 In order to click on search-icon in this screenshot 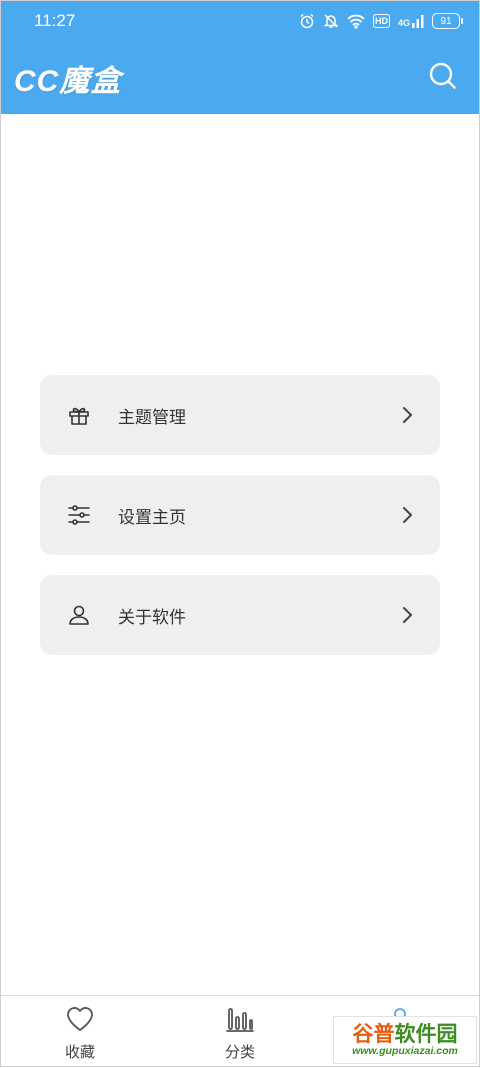, I will do `click(443, 78)`.